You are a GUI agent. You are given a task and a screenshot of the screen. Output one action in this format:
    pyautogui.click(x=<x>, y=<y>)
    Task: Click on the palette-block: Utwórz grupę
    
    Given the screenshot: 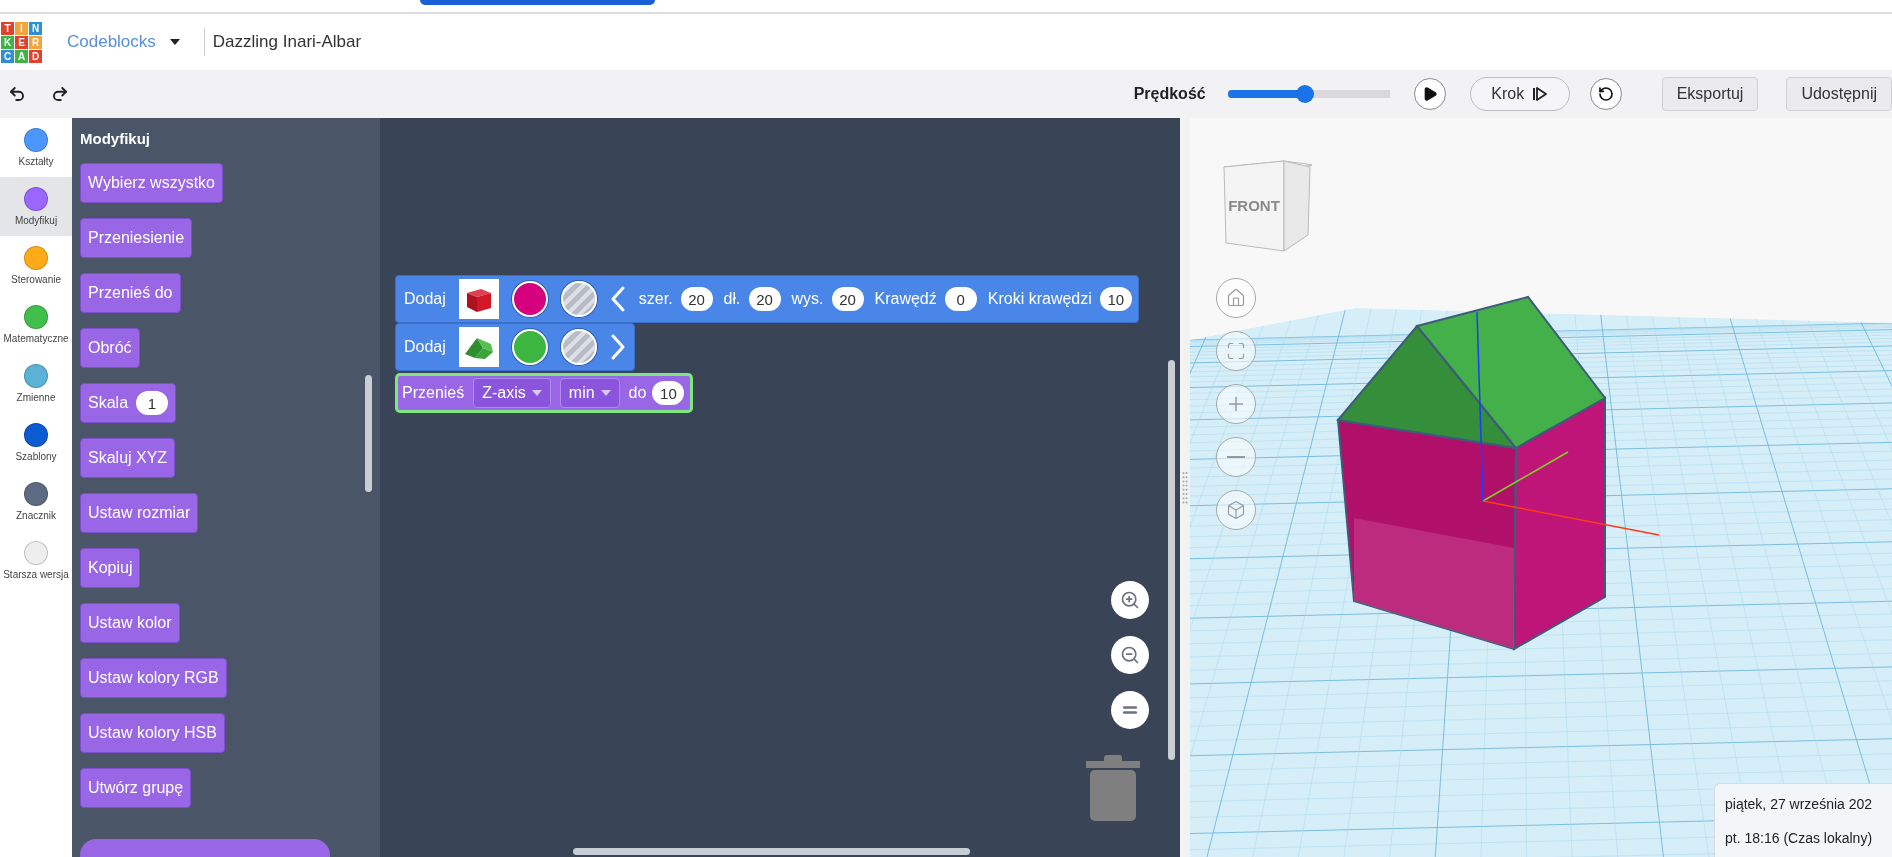 What is the action you would take?
    pyautogui.click(x=136, y=788)
    